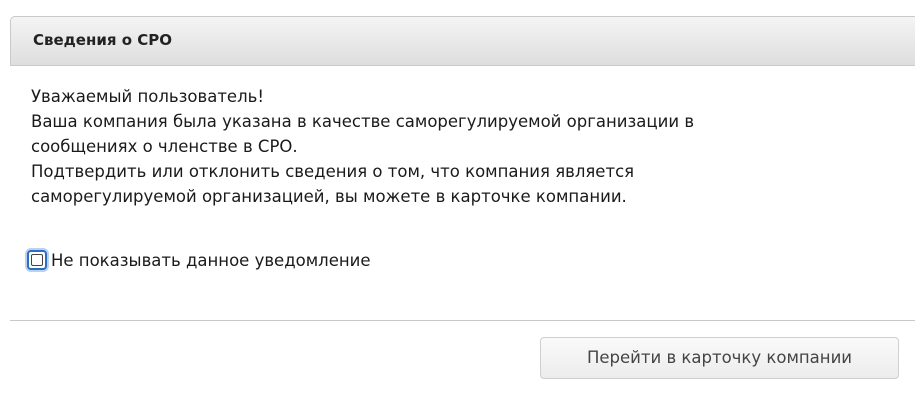 The width and height of the screenshot is (915, 397). What do you see at coordinates (37, 260) in the screenshot?
I see `checkbox-unchecked-icon` at bounding box center [37, 260].